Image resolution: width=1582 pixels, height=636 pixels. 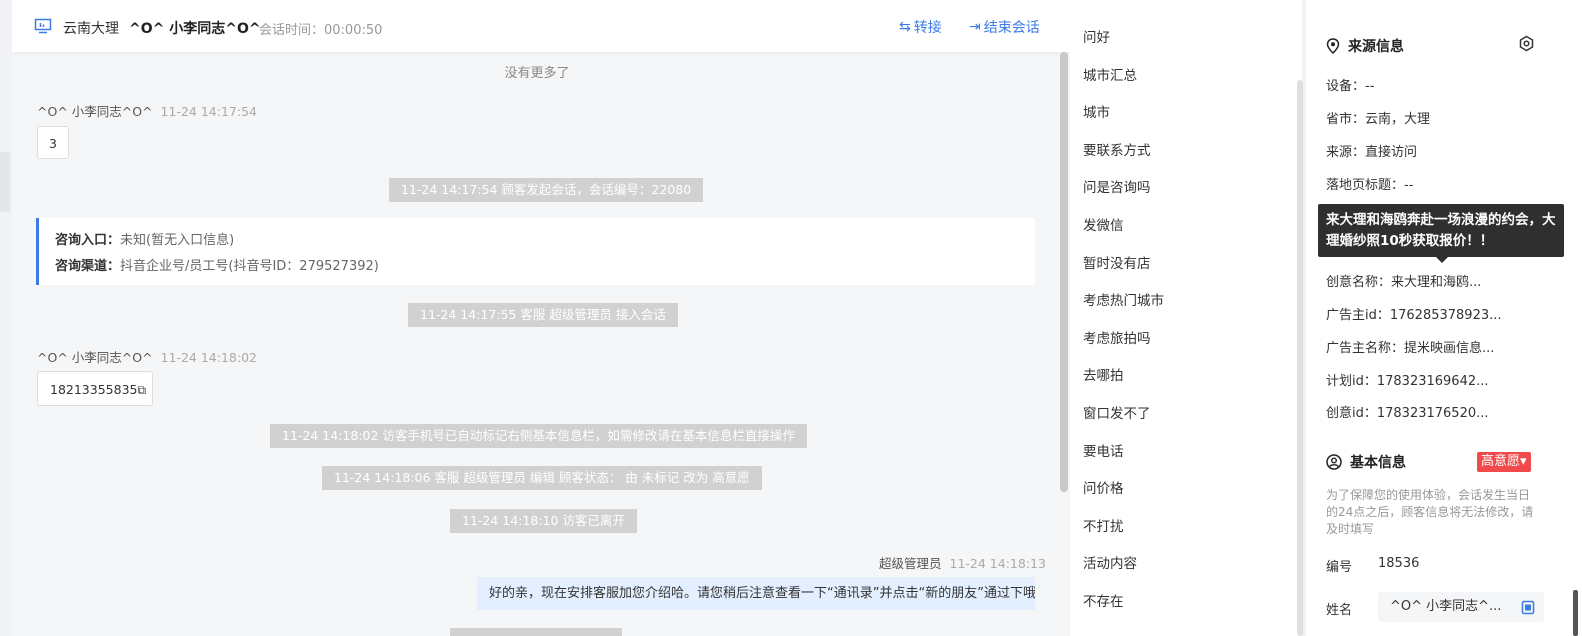 I want to click on message-meta: ^O^ 小李同志^O^ 11-24 14:18:02, so click(x=147, y=357).